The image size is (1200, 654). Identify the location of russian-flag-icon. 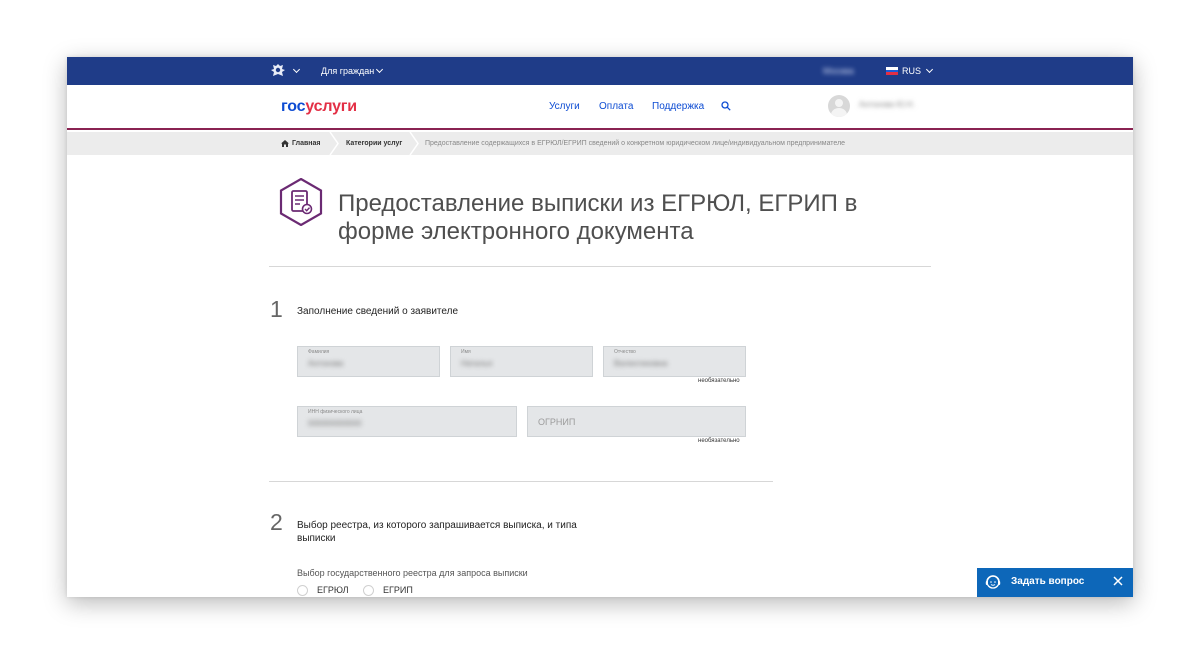
(892, 71).